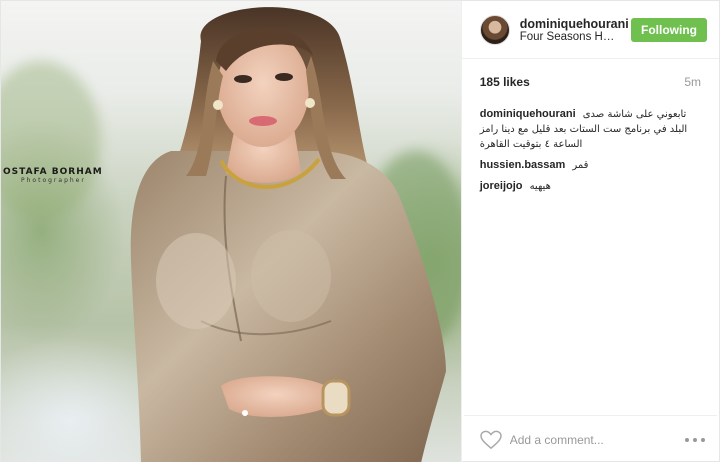 The image size is (720, 462). Describe the element at coordinates (575, 24) in the screenshot. I see `header-username: dominiquehourani` at that location.